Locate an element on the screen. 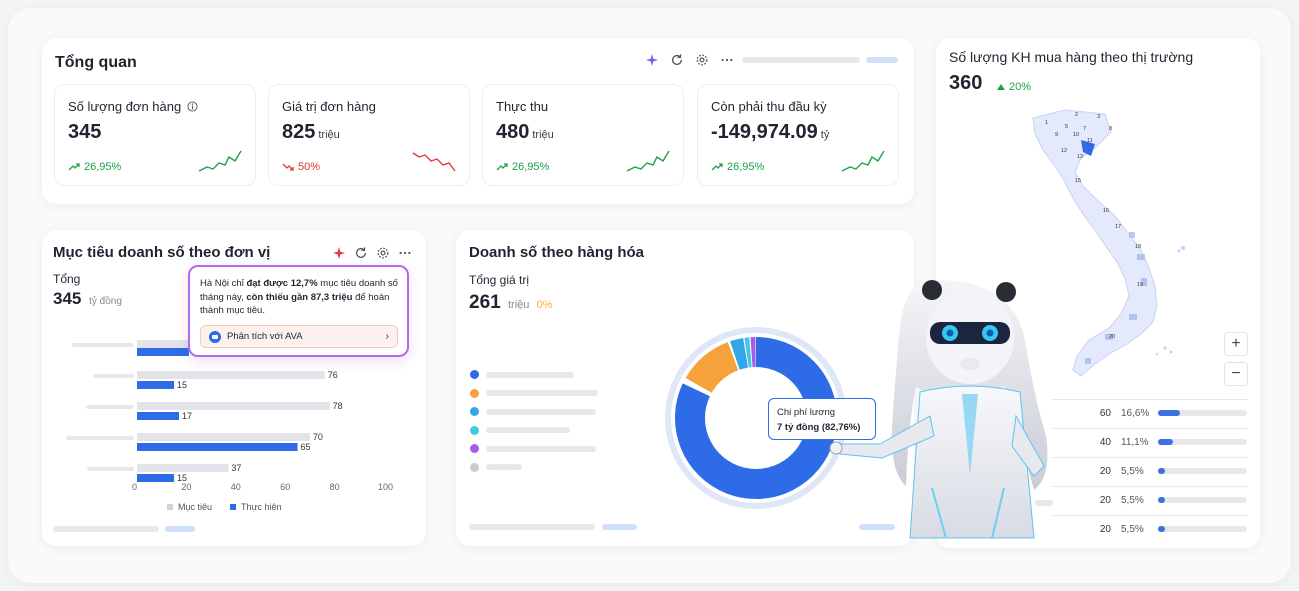 This screenshot has width=1299, height=591. settings-gear-icon is located at coordinates (702, 60).